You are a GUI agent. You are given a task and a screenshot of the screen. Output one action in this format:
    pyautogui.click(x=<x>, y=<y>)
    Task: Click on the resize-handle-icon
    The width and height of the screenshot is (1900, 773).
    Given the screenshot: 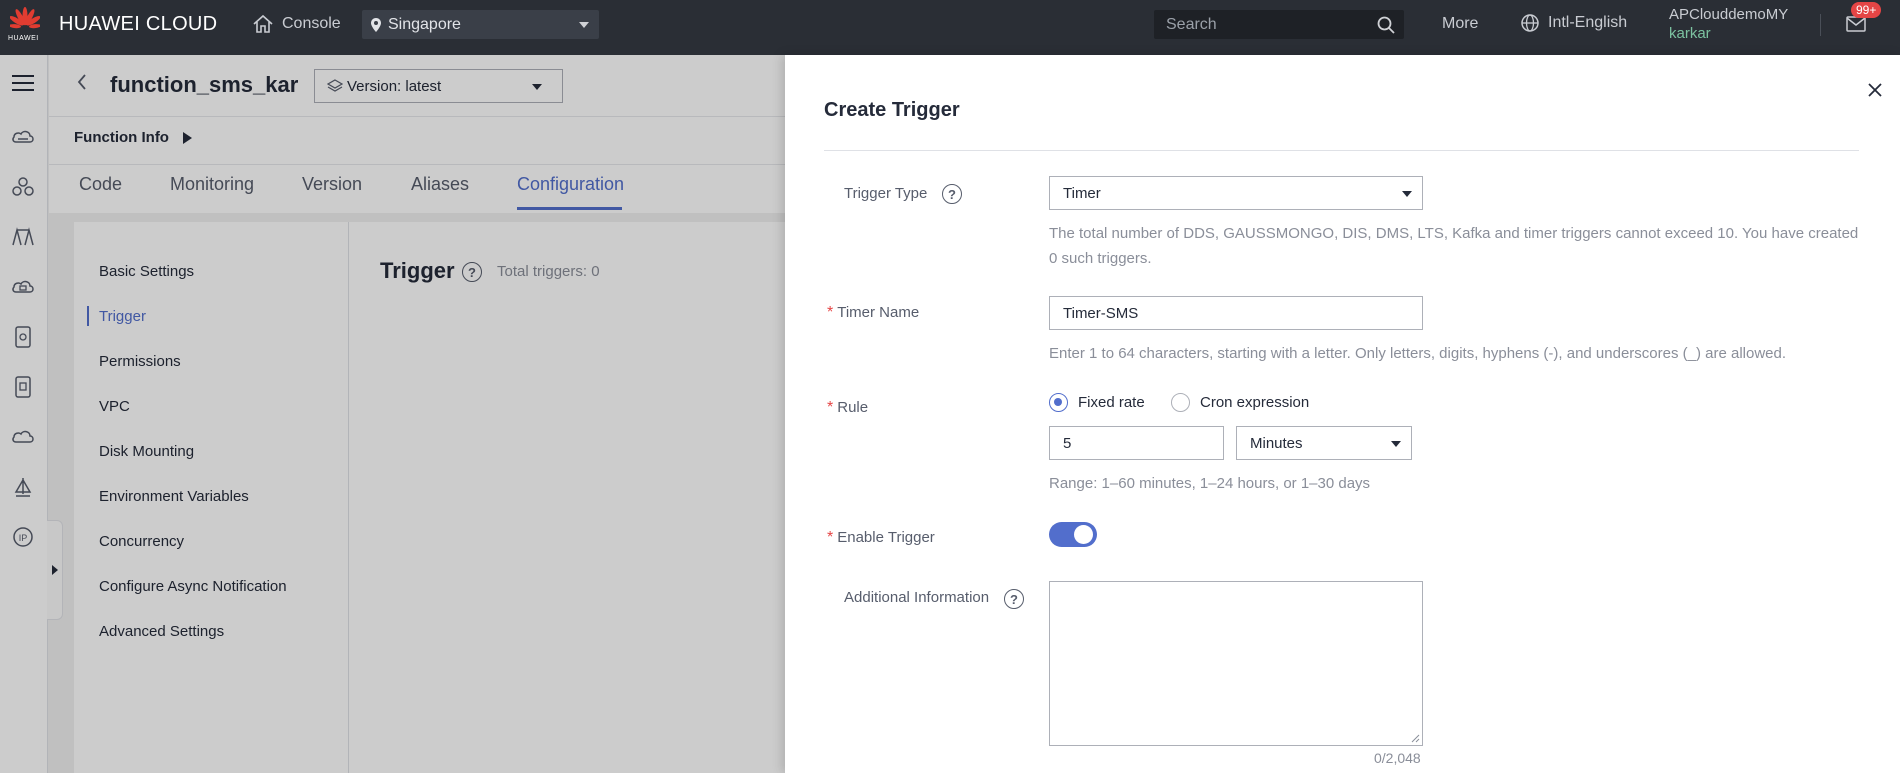 What is the action you would take?
    pyautogui.click(x=1415, y=738)
    